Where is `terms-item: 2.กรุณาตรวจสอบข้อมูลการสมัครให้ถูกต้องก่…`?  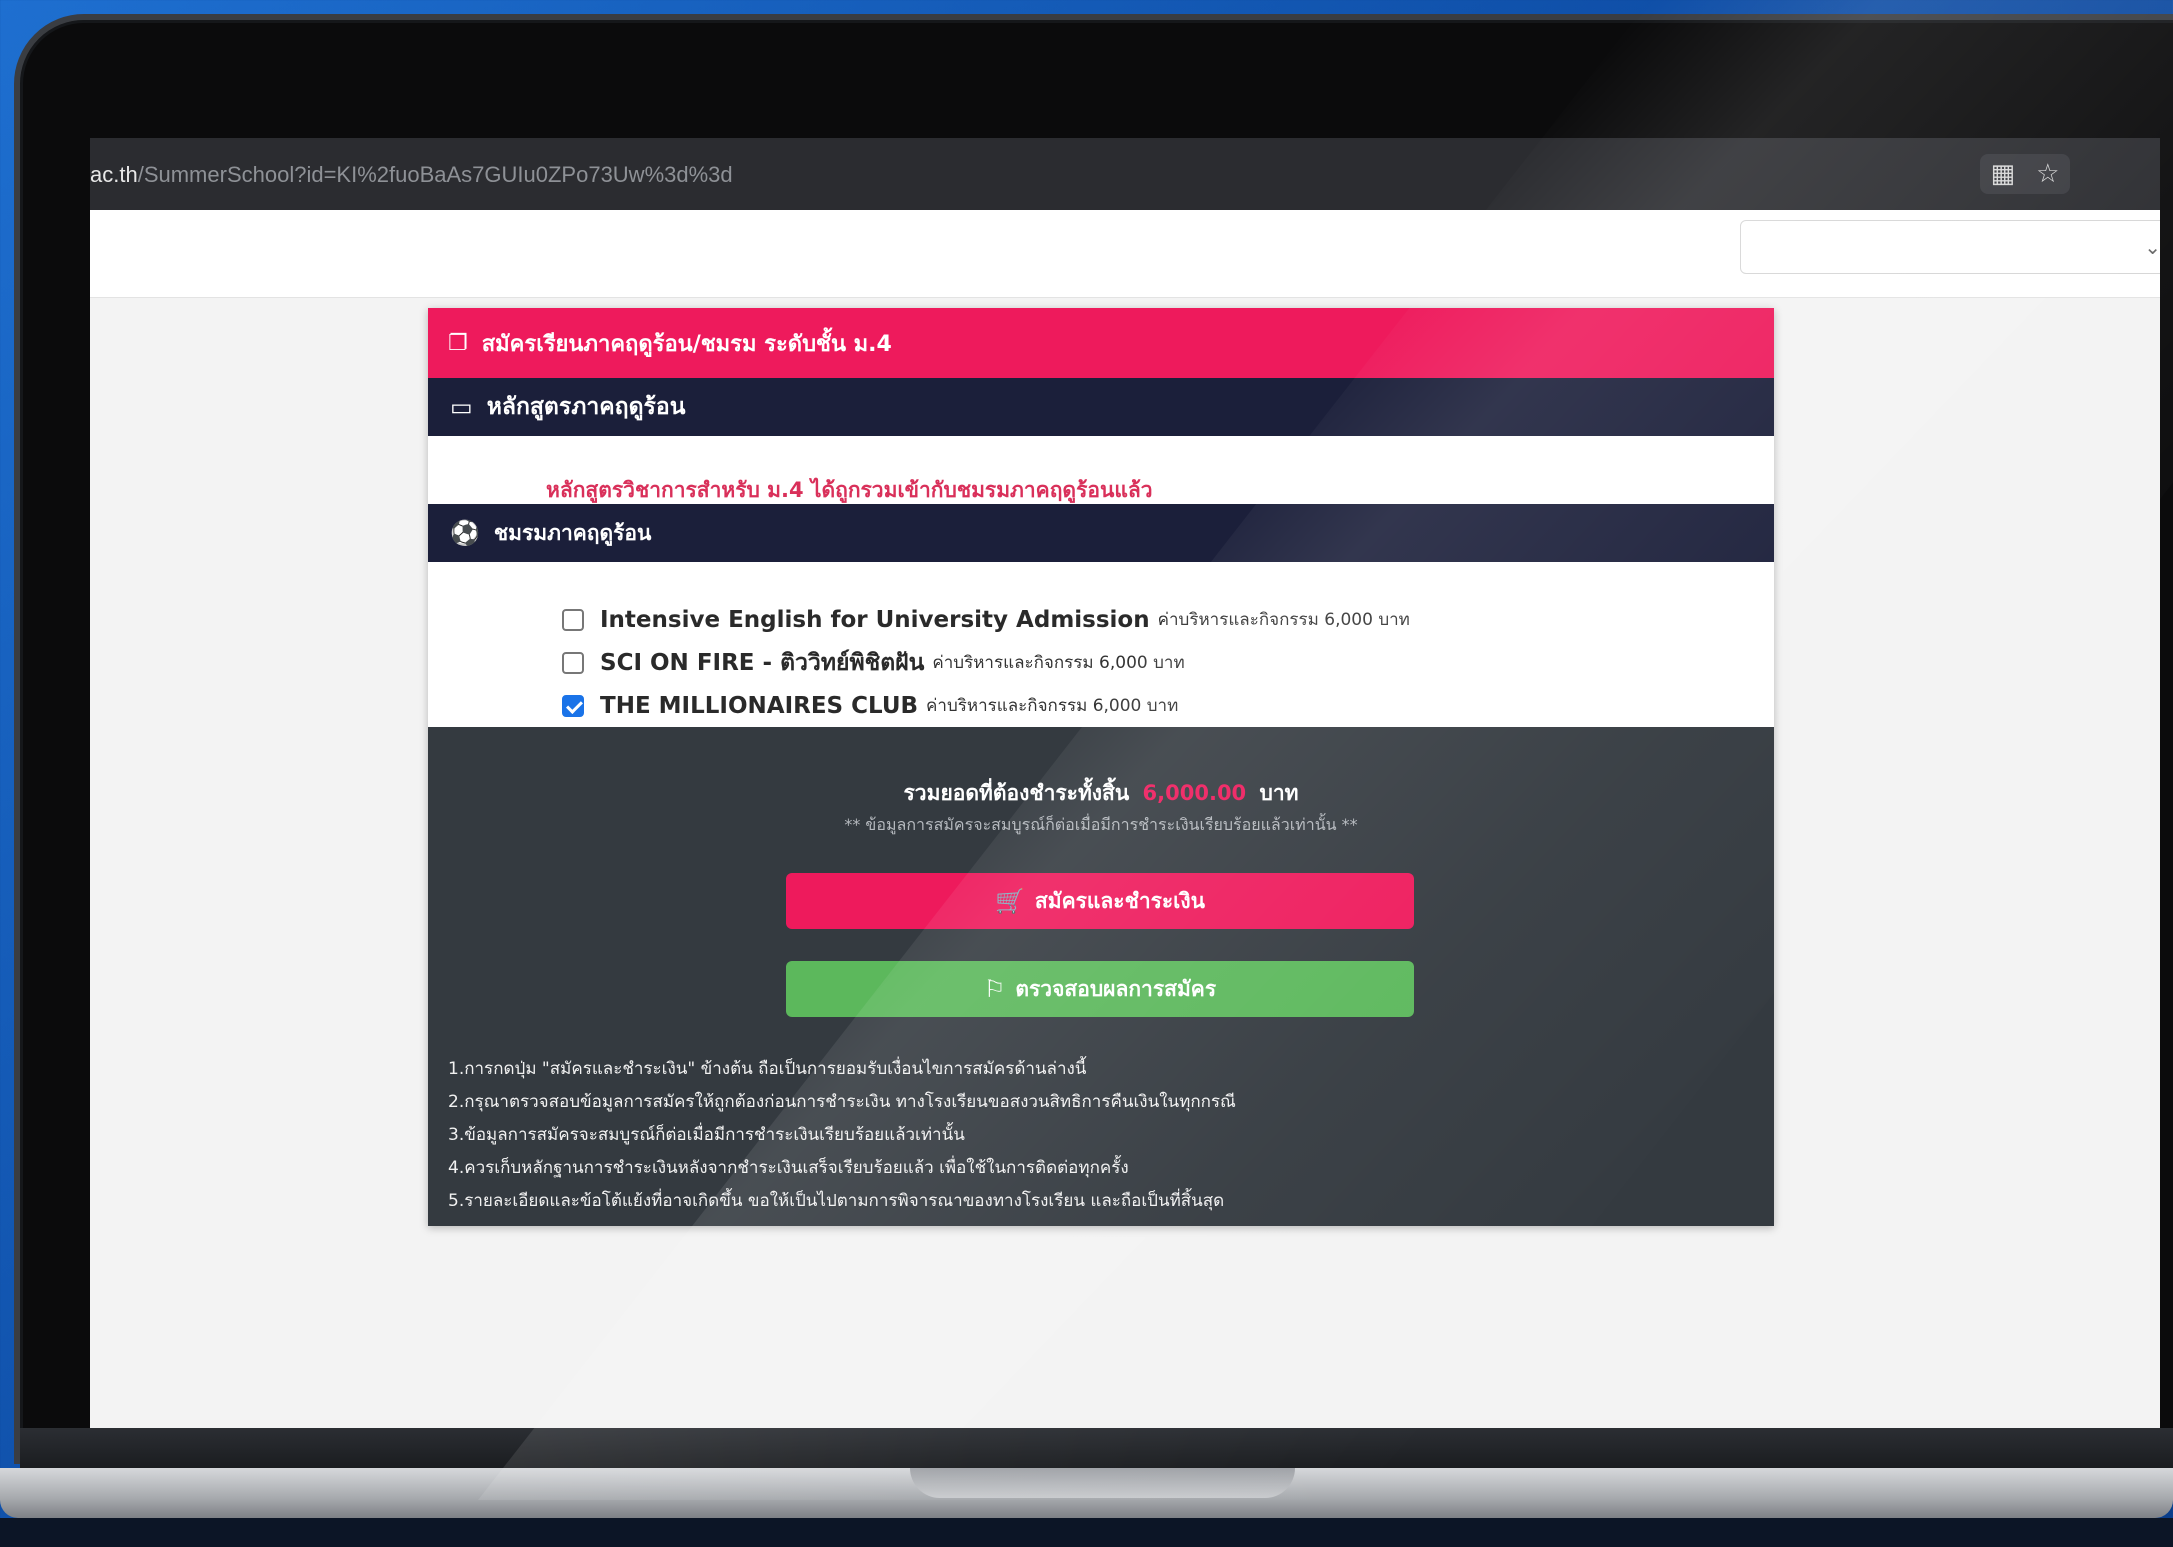
terms-item: 2.กรุณาตรวจสอบข้อมูลการสมัครให้ถูกต้องก่… is located at coordinates (842, 1102).